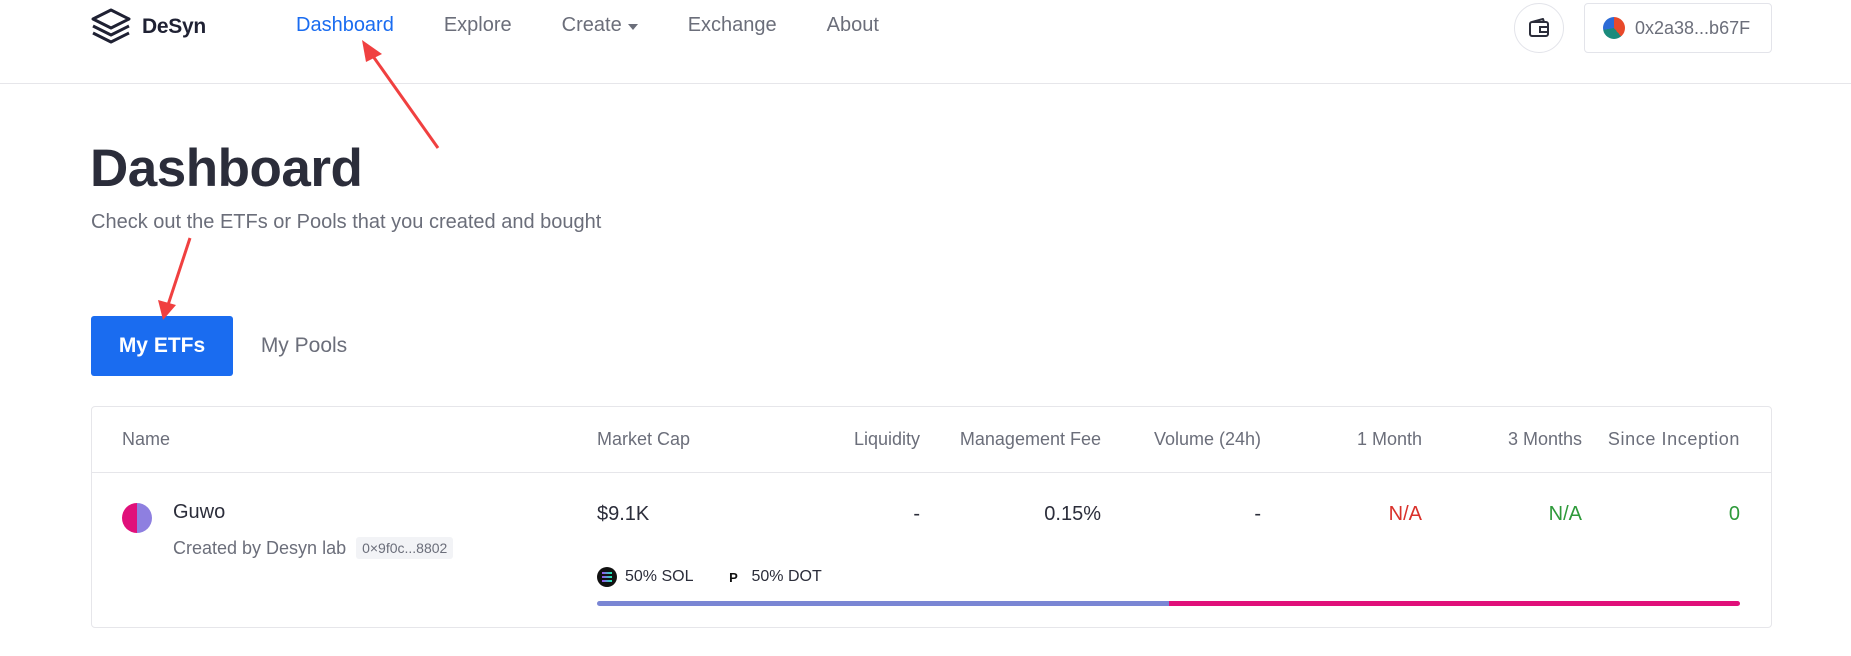 The height and width of the screenshot is (656, 1851). What do you see at coordinates (260, 547) in the screenshot?
I see `creator-label: Created by Desyn lab` at bounding box center [260, 547].